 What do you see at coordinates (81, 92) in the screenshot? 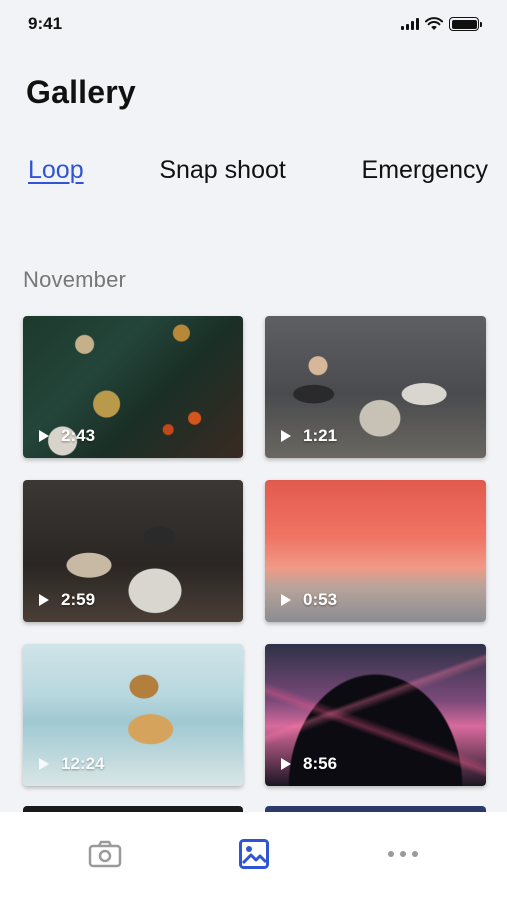
I see `page-title: Gallery` at bounding box center [81, 92].